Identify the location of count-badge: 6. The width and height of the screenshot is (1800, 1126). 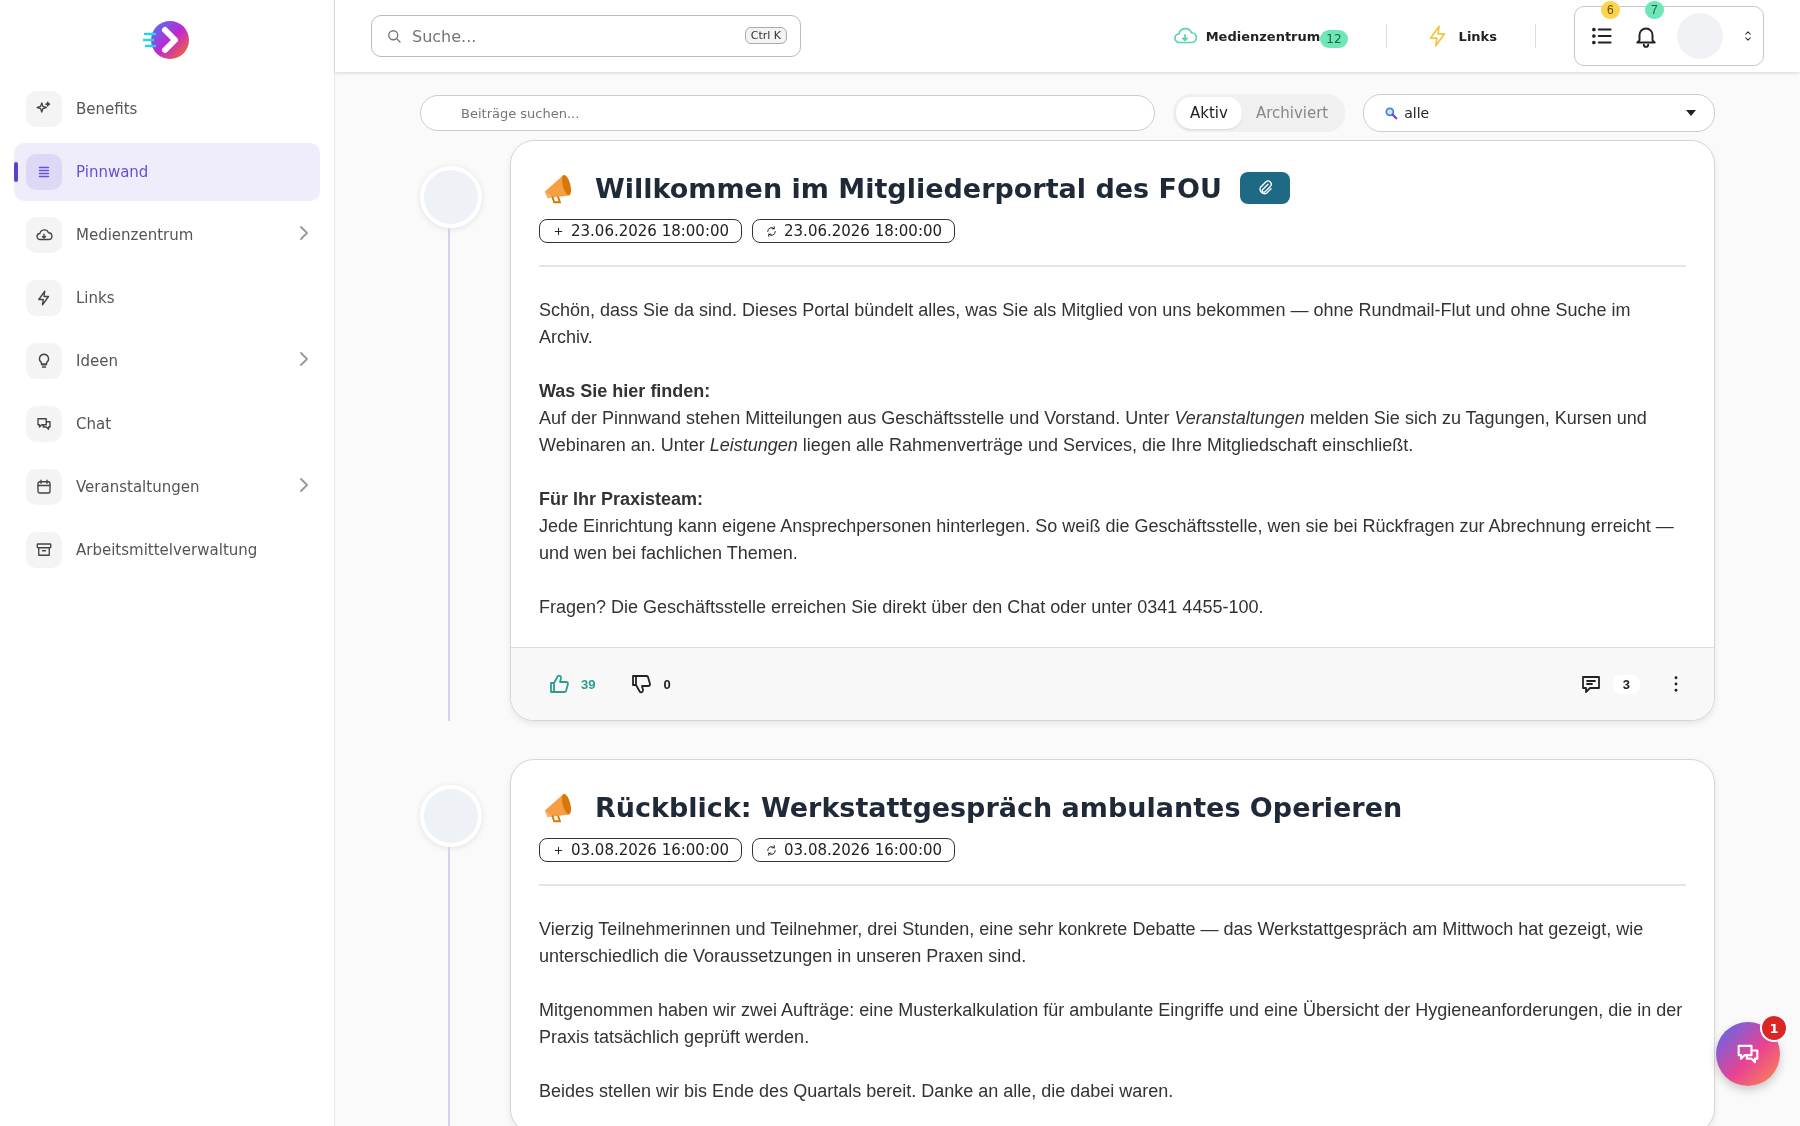
(1610, 10).